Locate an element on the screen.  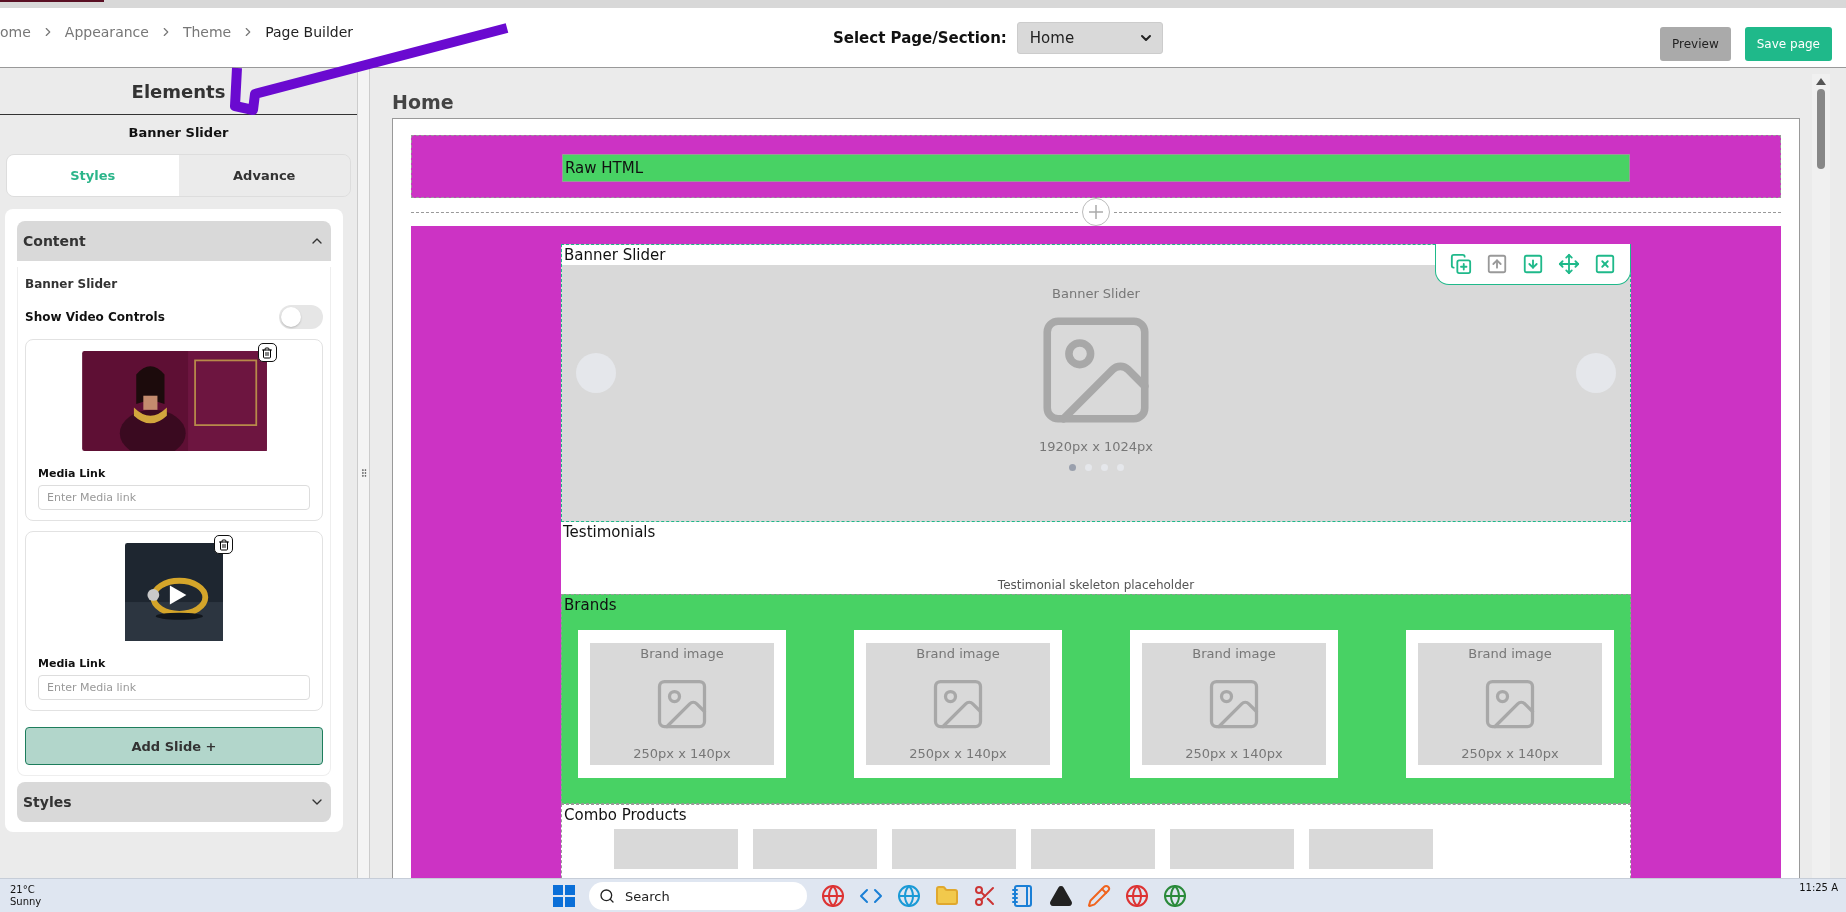
taskbar-search: Search is located at coordinates (698, 896).